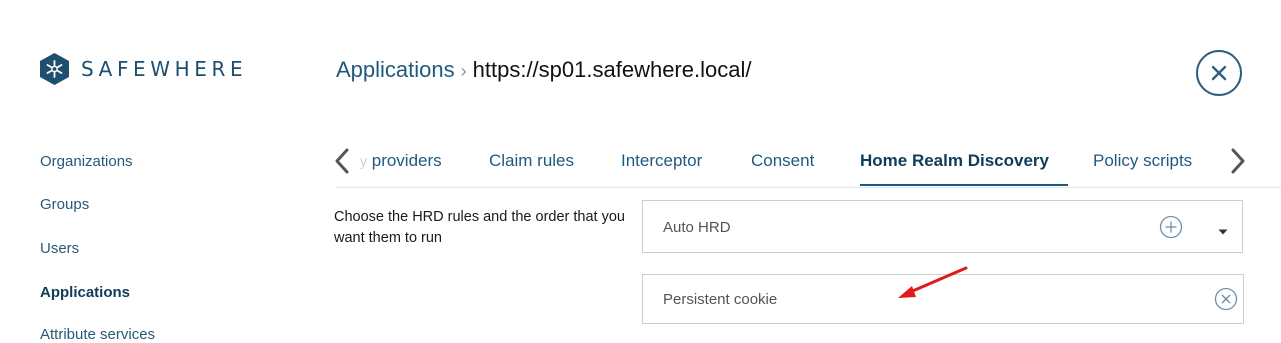 The width and height of the screenshot is (1281, 343). I want to click on caret-down-icon, so click(1223, 232).